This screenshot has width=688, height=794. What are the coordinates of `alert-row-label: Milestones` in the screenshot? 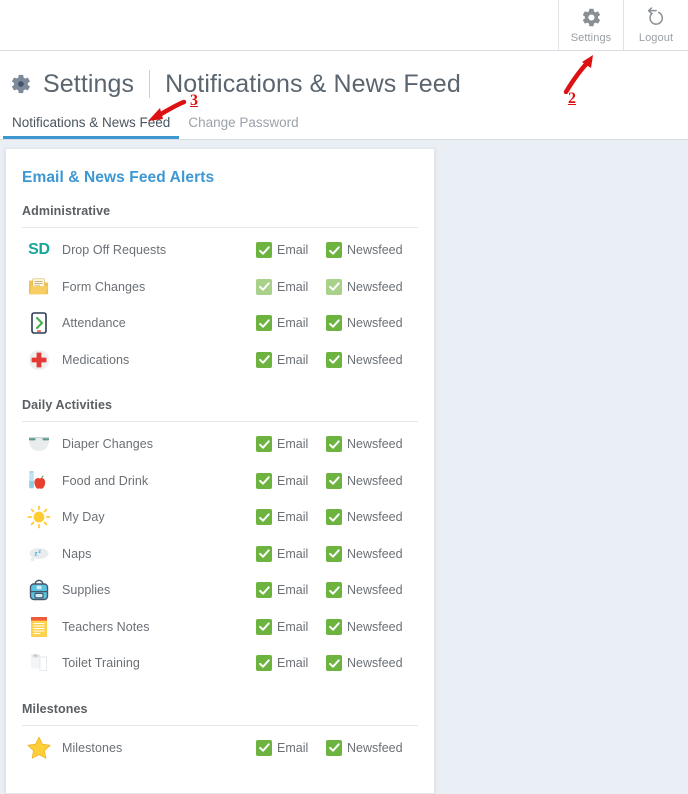 It's located at (92, 747).